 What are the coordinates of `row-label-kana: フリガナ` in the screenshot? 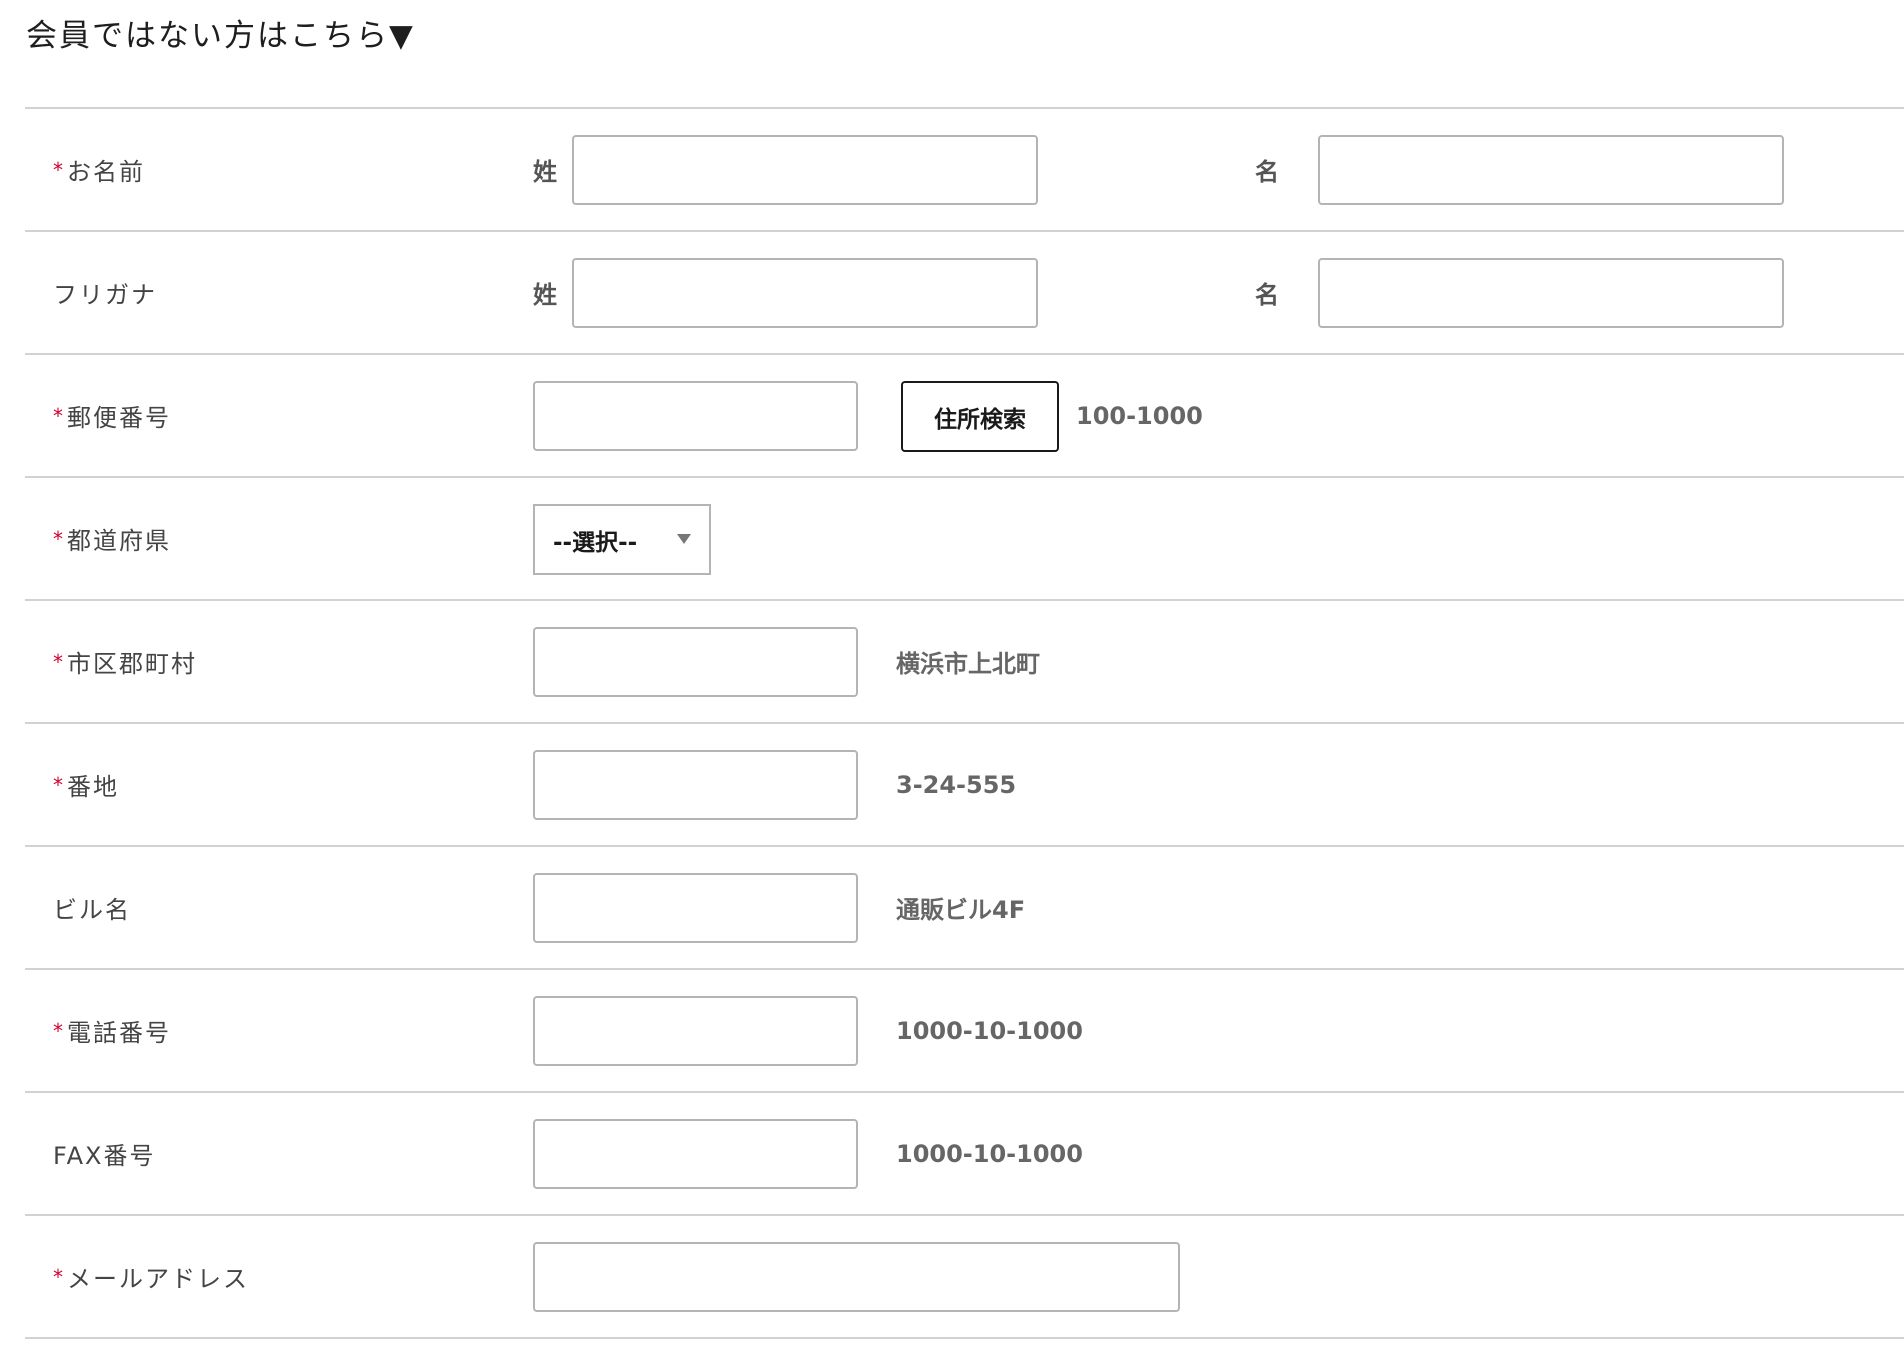 It's located at (105, 292).